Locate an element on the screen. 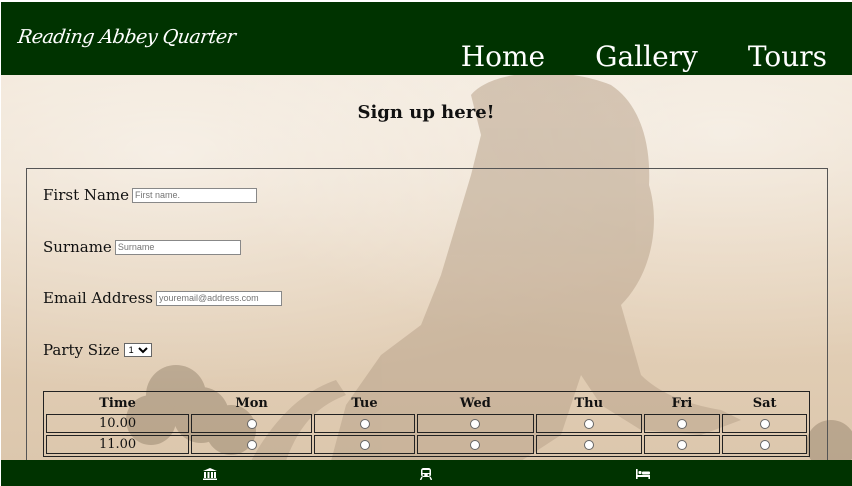 The image size is (852, 486). col-sat: Sat is located at coordinates (764, 403).